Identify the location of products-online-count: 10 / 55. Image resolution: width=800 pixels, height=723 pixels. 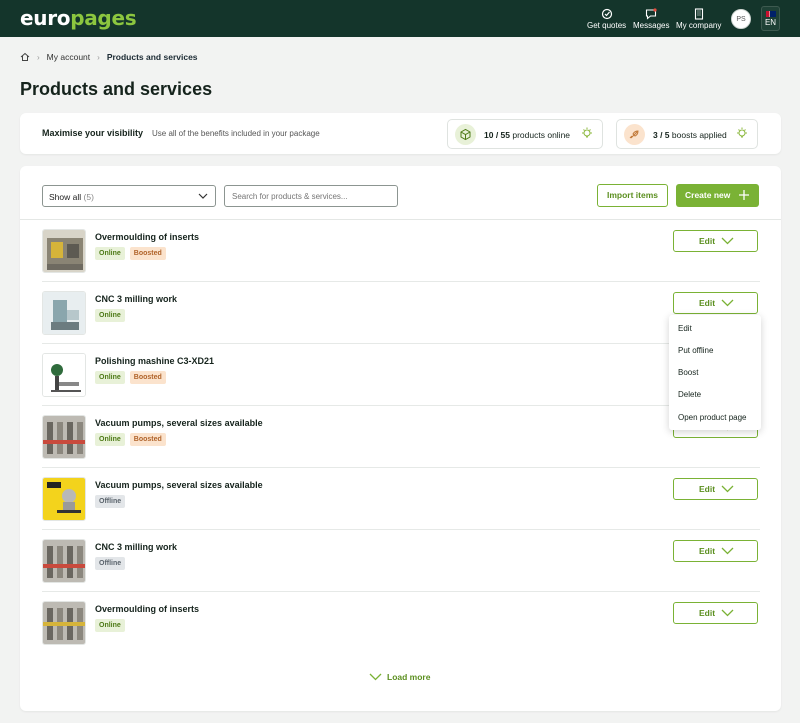
(497, 135).